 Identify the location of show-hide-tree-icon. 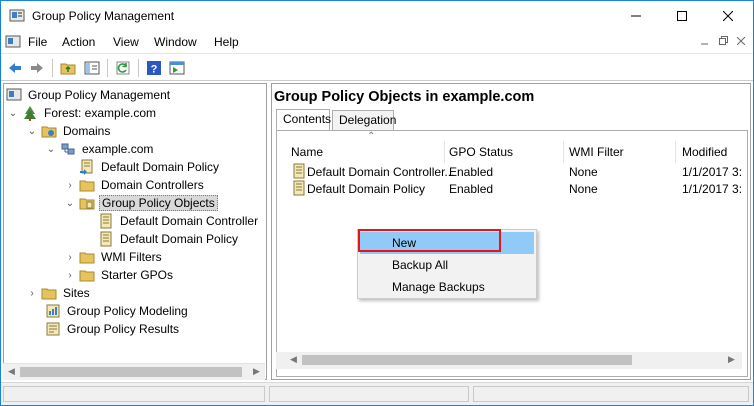
(92, 68).